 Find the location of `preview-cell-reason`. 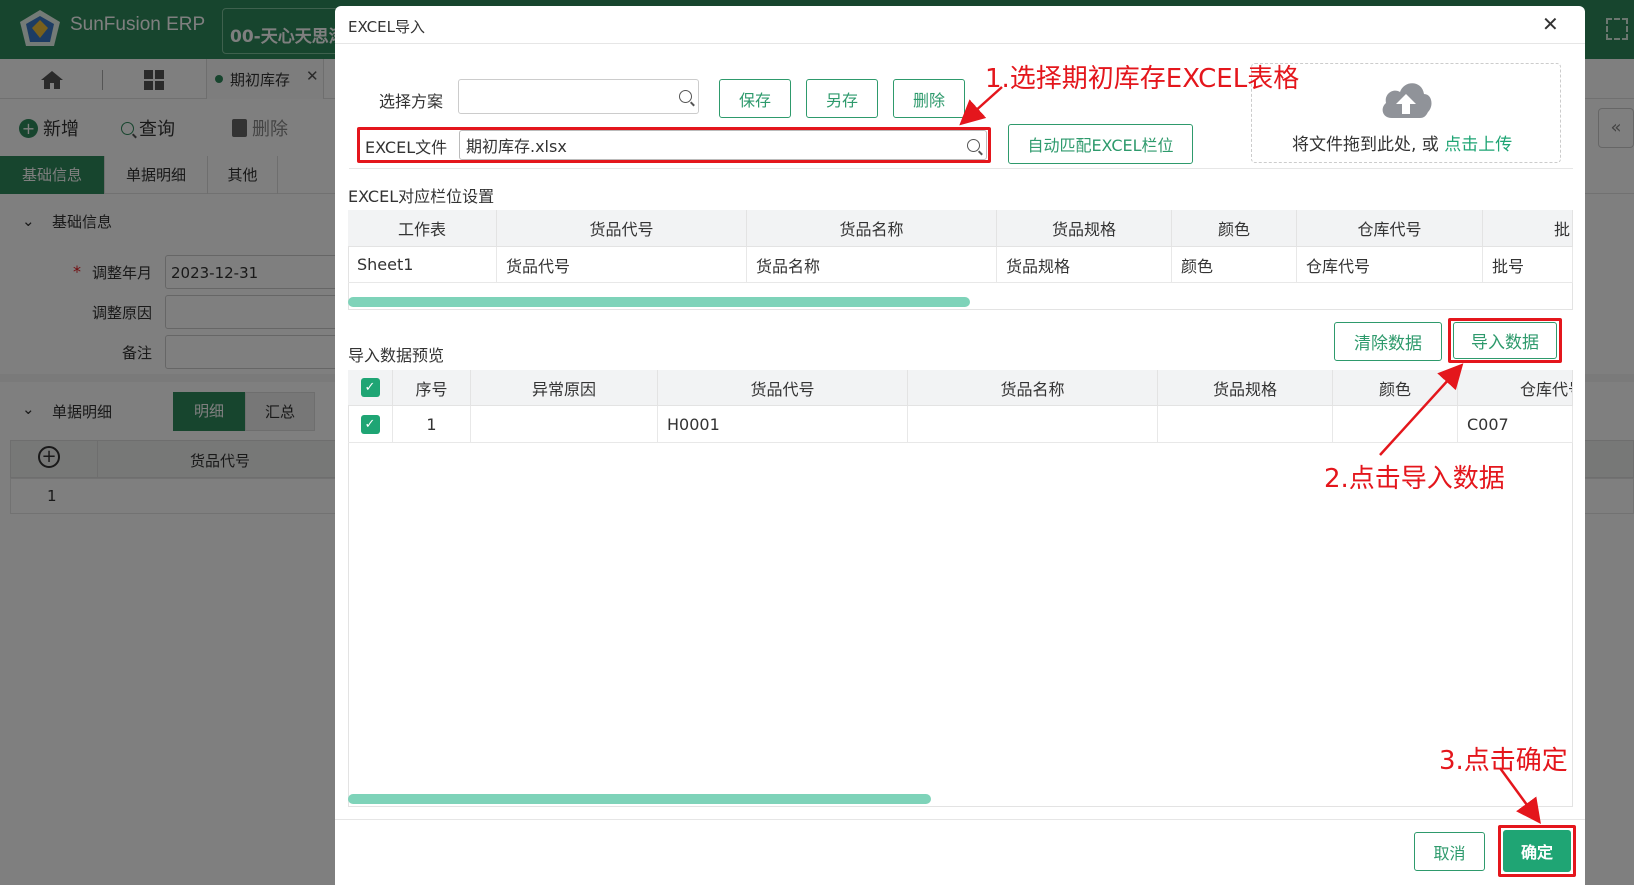

preview-cell-reason is located at coordinates (564, 424).